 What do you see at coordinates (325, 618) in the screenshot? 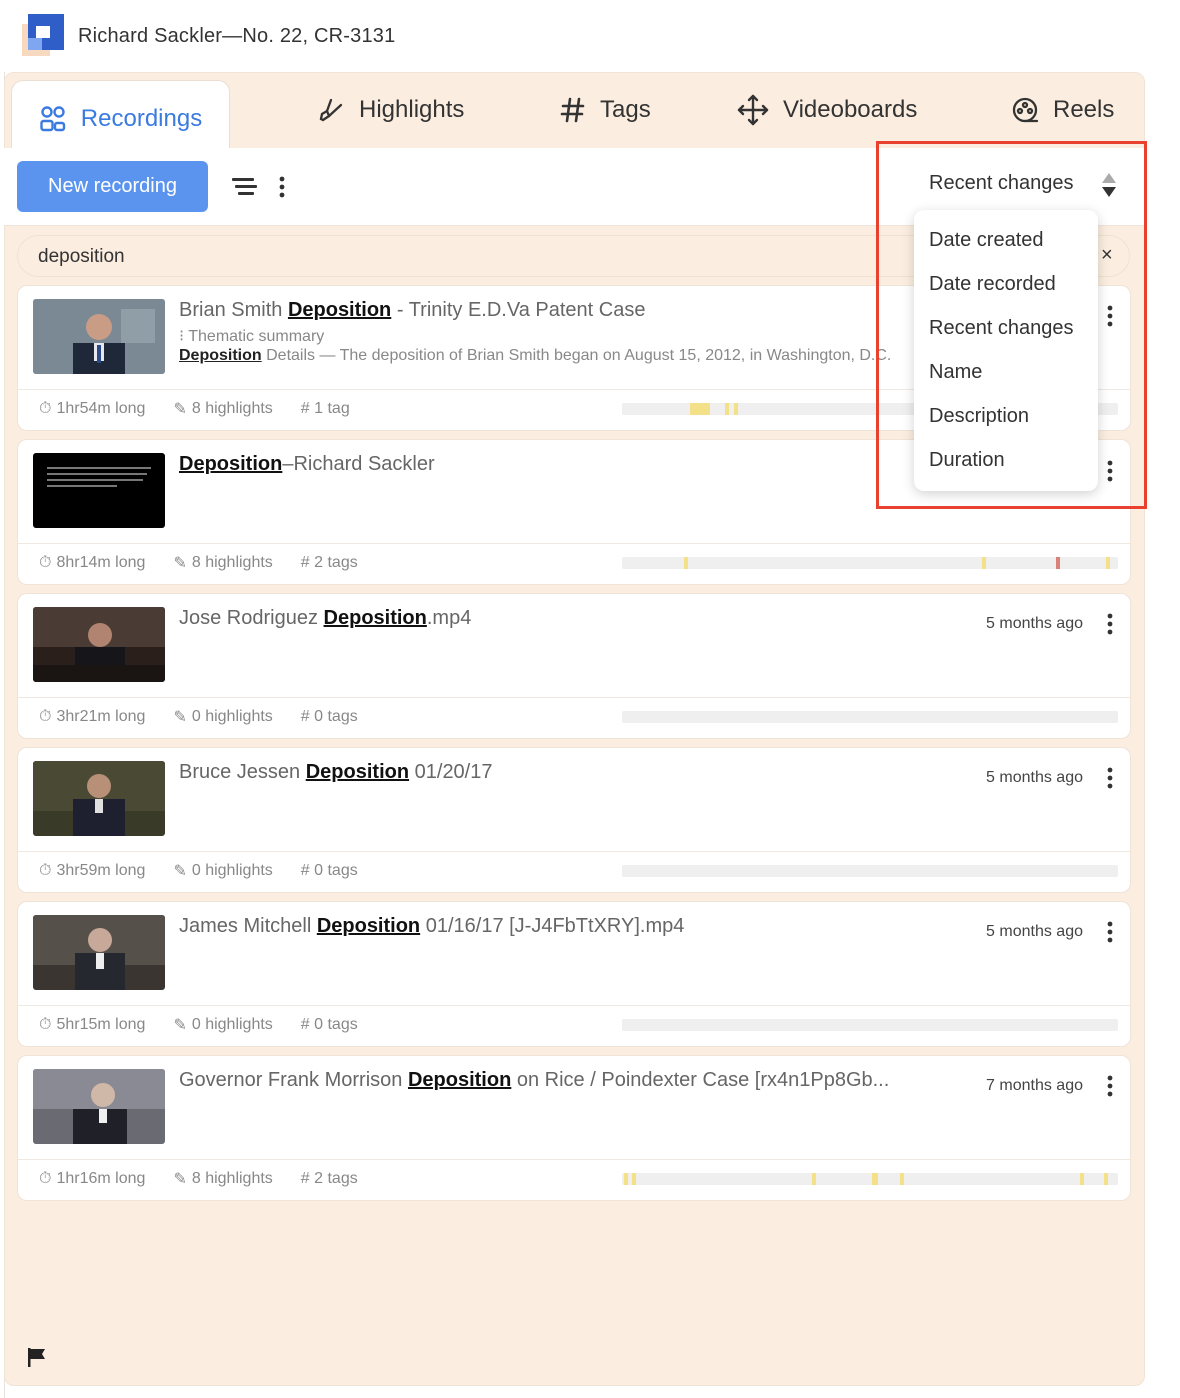
I see `recording-title: Jose Rodriguez Deposition.mp4` at bounding box center [325, 618].